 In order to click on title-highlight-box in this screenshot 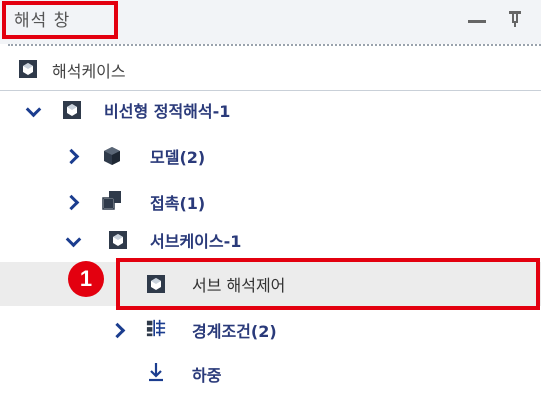, I will do `click(60, 20)`.